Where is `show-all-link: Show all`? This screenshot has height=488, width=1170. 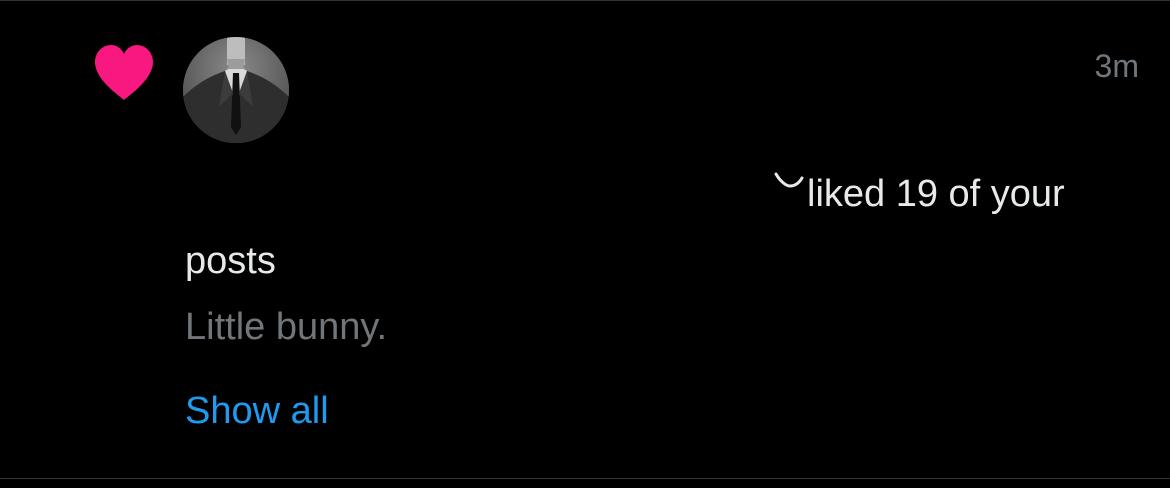 show-all-link: Show all is located at coordinates (257, 411).